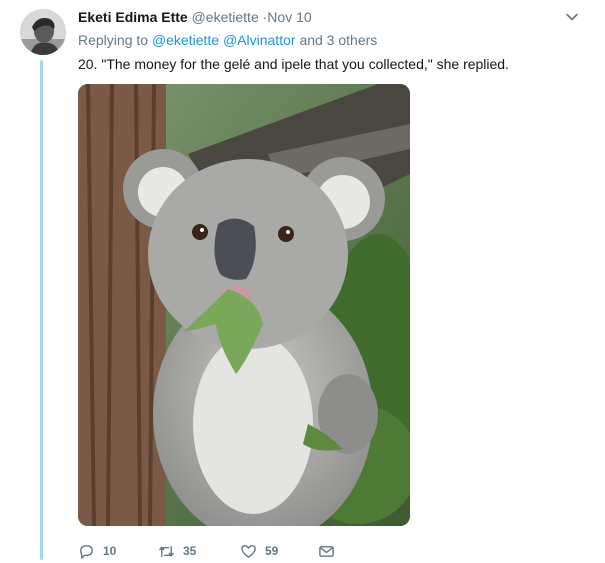 Image resolution: width=605 pixels, height=563 pixels. What do you see at coordinates (272, 551) in the screenshot?
I see `like-count: 59` at bounding box center [272, 551].